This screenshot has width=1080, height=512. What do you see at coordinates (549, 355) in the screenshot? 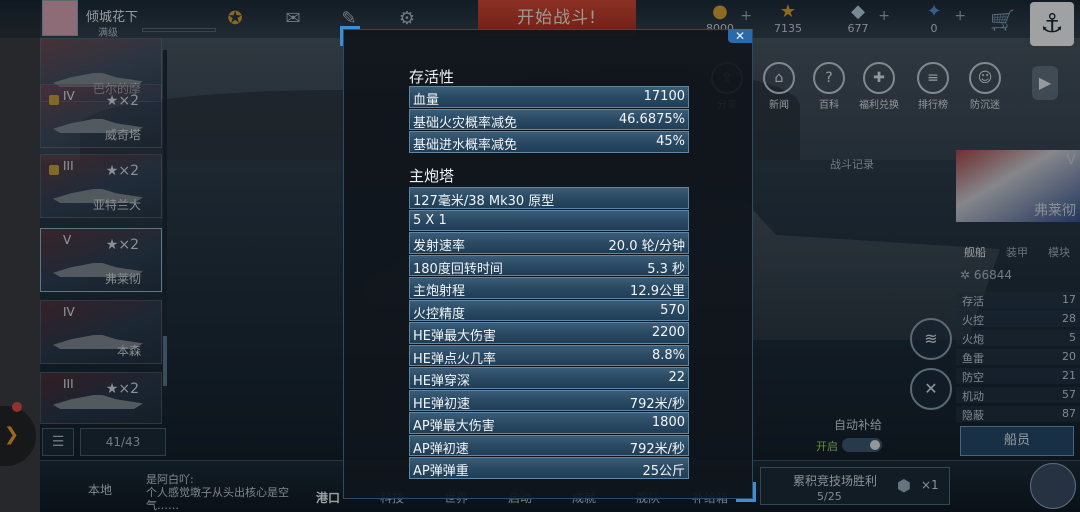
I see `table-row: HE弹点火几率 8.8%` at bounding box center [549, 355].